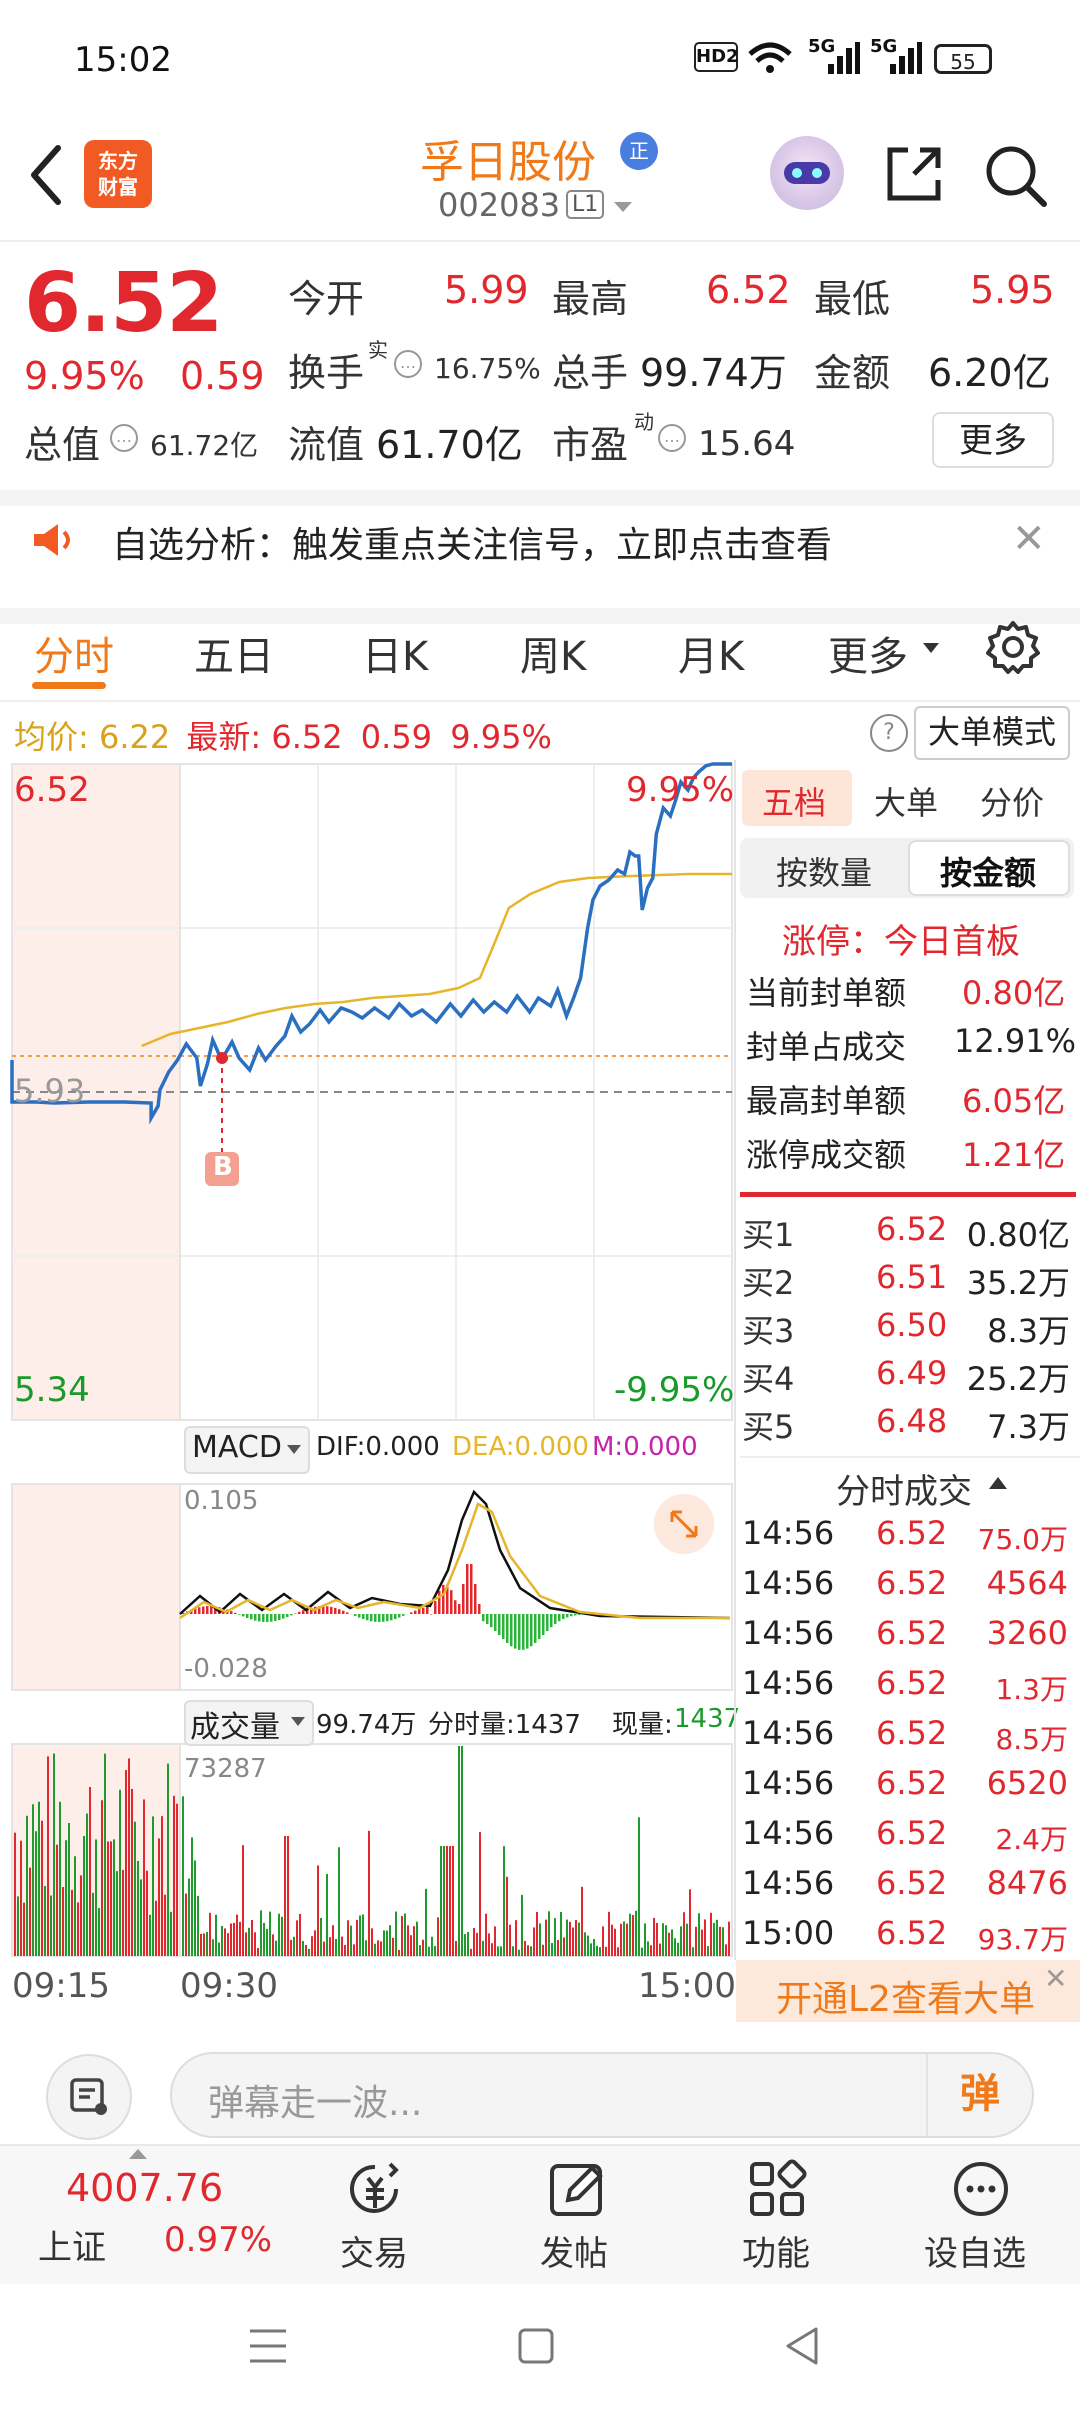 Image resolution: width=1080 pixels, height=2412 pixels. I want to click on segment-by-amount: 按金额, so click(988, 871).